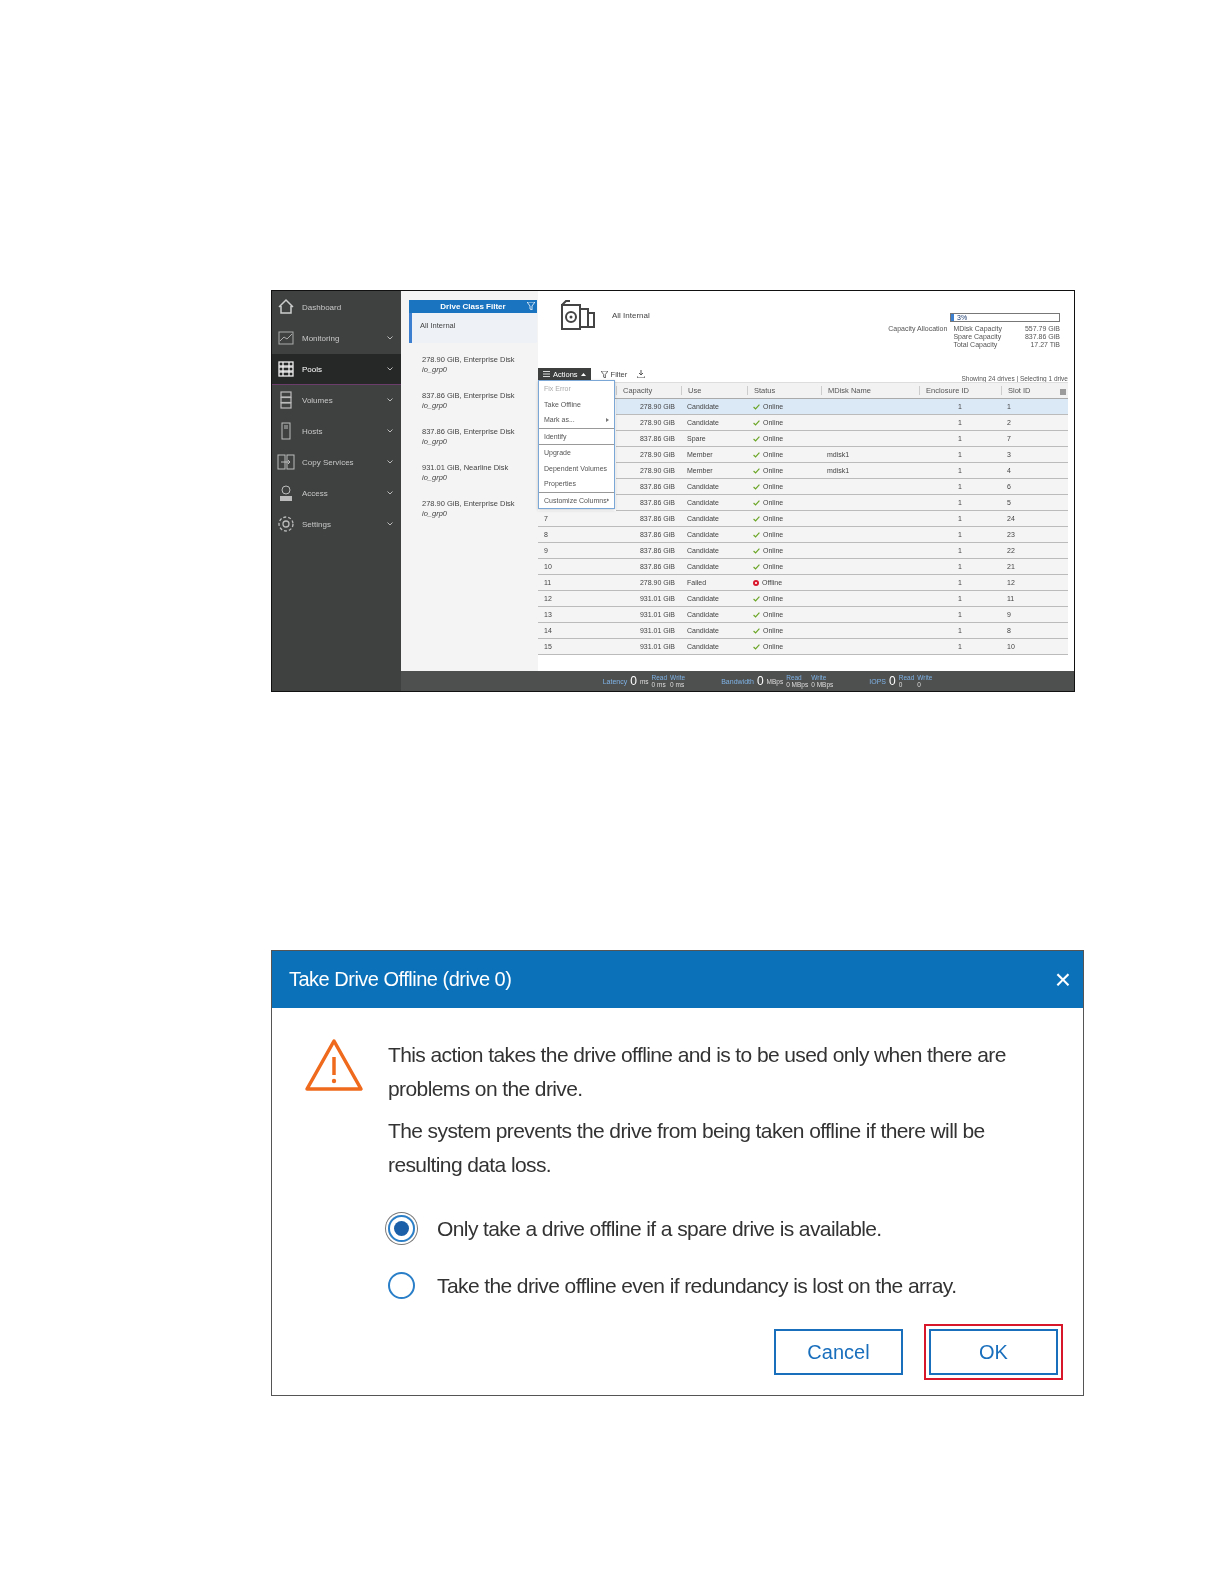  Describe the element at coordinates (286, 524) in the screenshot. I see `gear-icon` at that location.